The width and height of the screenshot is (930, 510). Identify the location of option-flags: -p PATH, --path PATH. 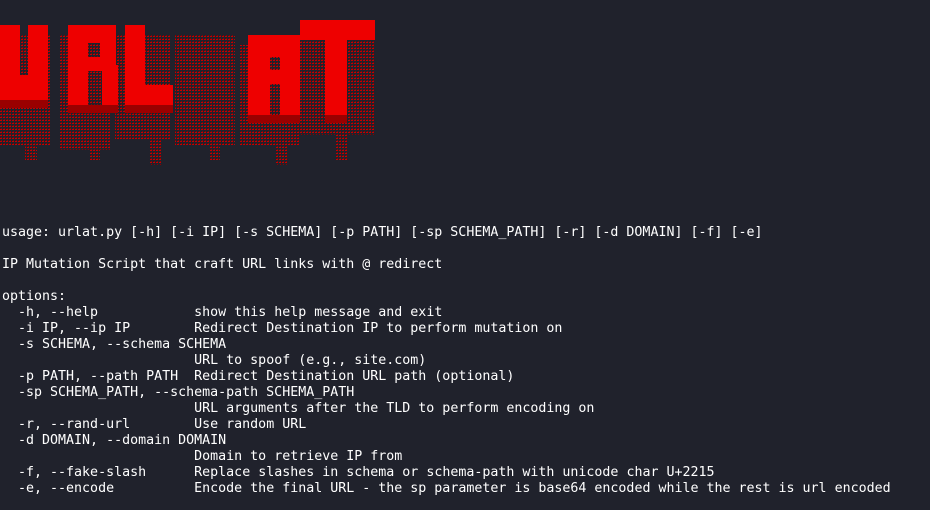
(90, 376).